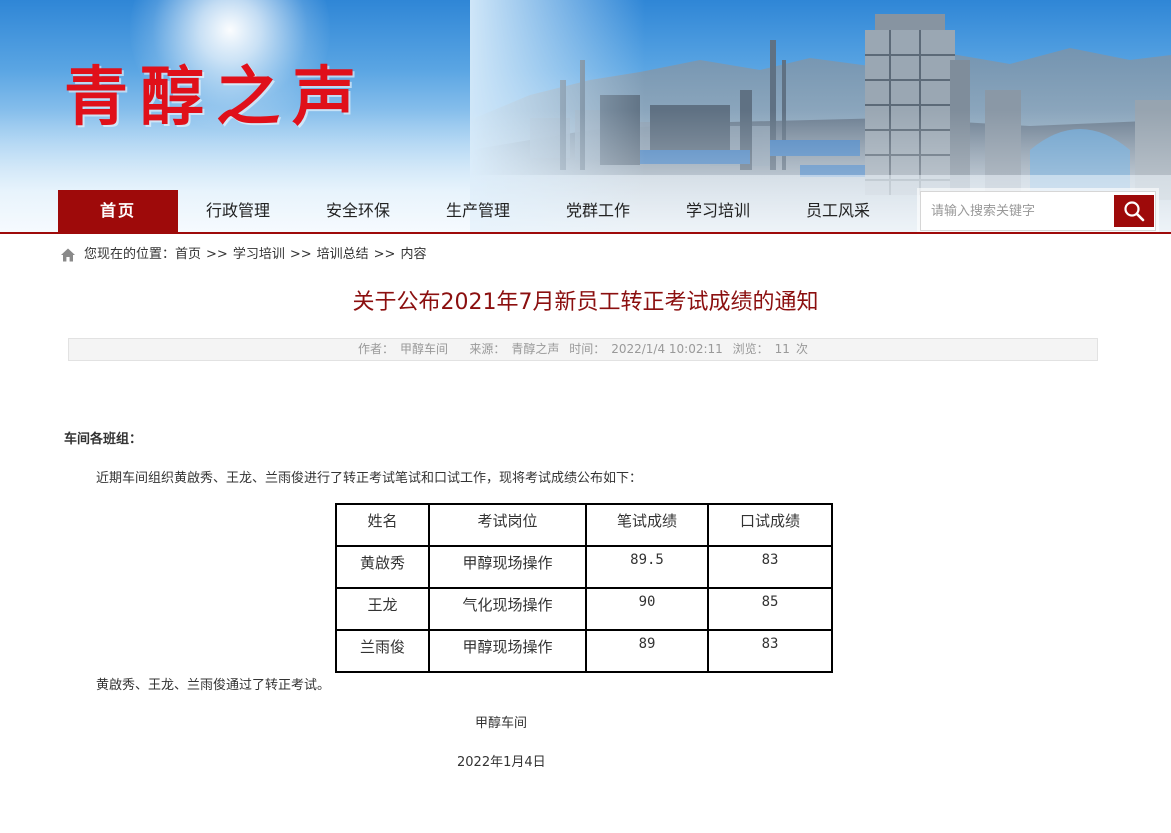 This screenshot has width=1171, height=833. What do you see at coordinates (750, 349) in the screenshot?
I see `meta-views-label: 浏览：` at bounding box center [750, 349].